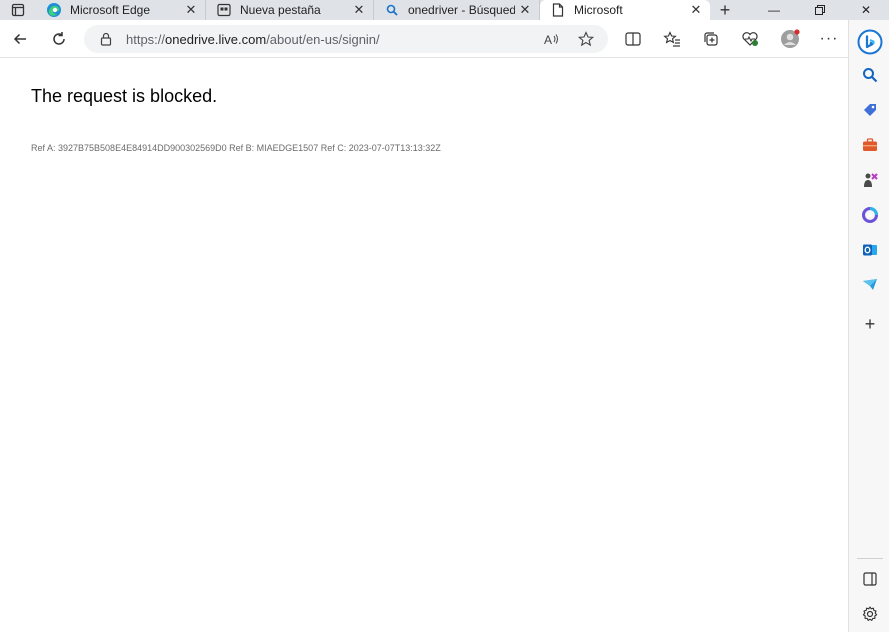 The width and height of the screenshot is (889, 632). I want to click on edge-sidebar: +, so click(868, 326).